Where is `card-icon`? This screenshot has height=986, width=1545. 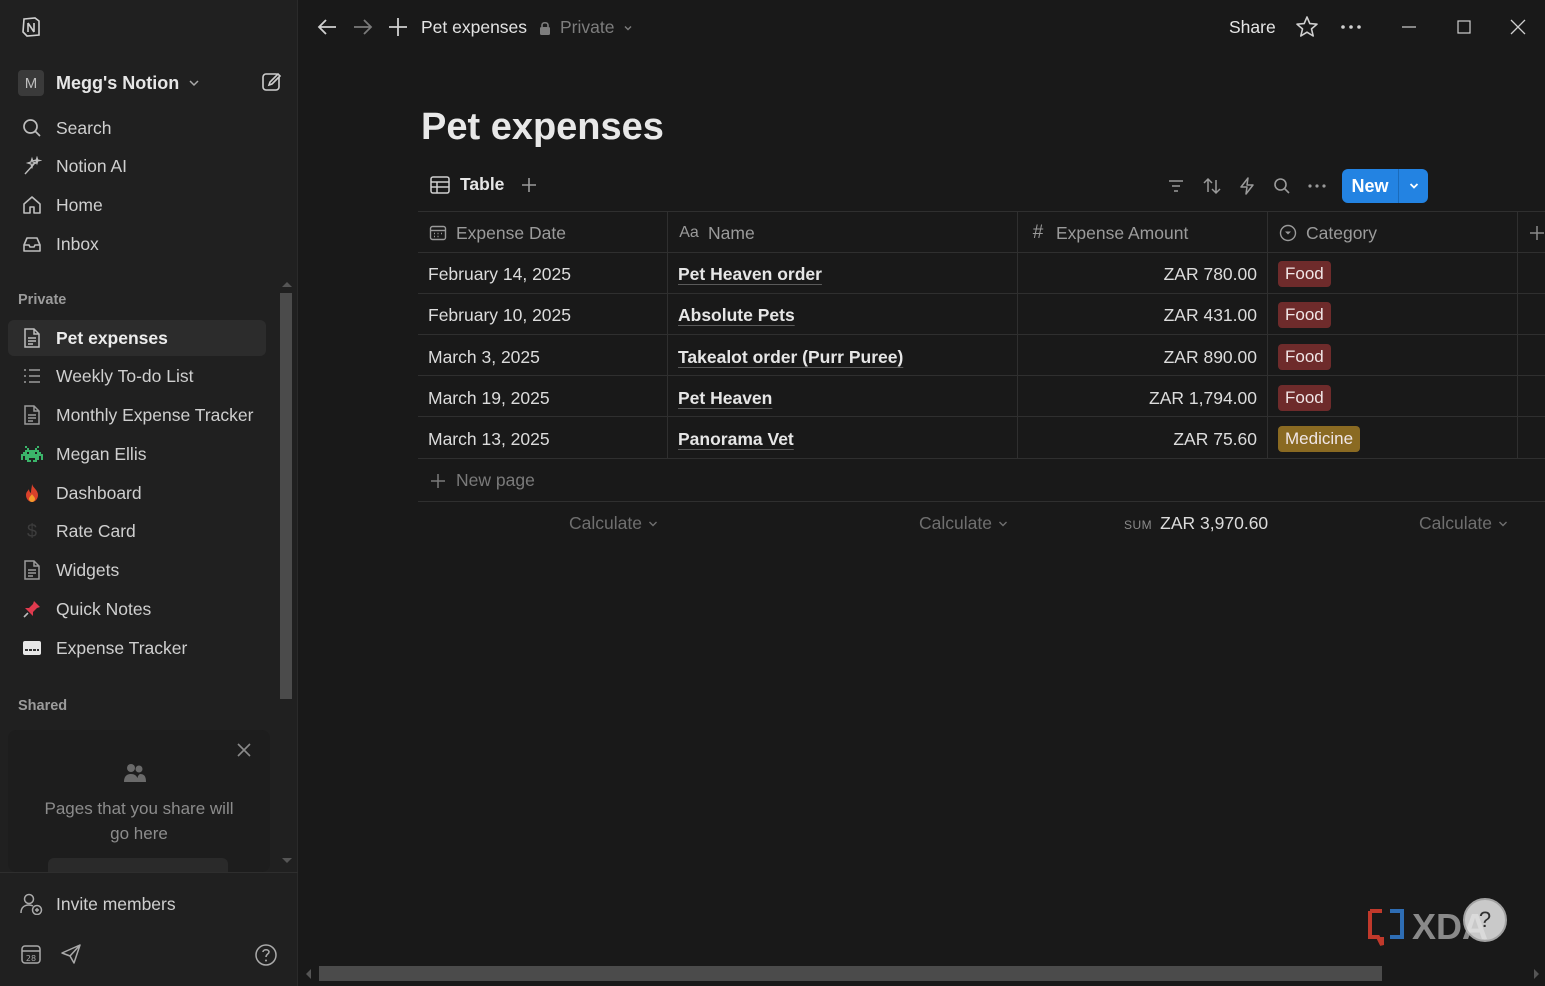 card-icon is located at coordinates (32, 648).